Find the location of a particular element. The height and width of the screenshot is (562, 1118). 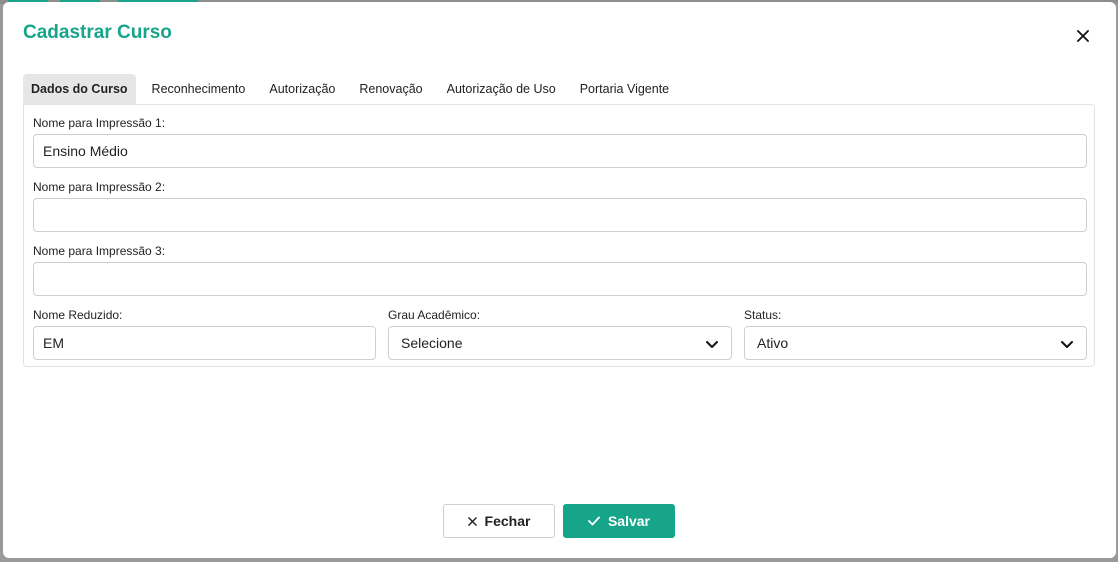

close-modal-button is located at coordinates (1083, 36).